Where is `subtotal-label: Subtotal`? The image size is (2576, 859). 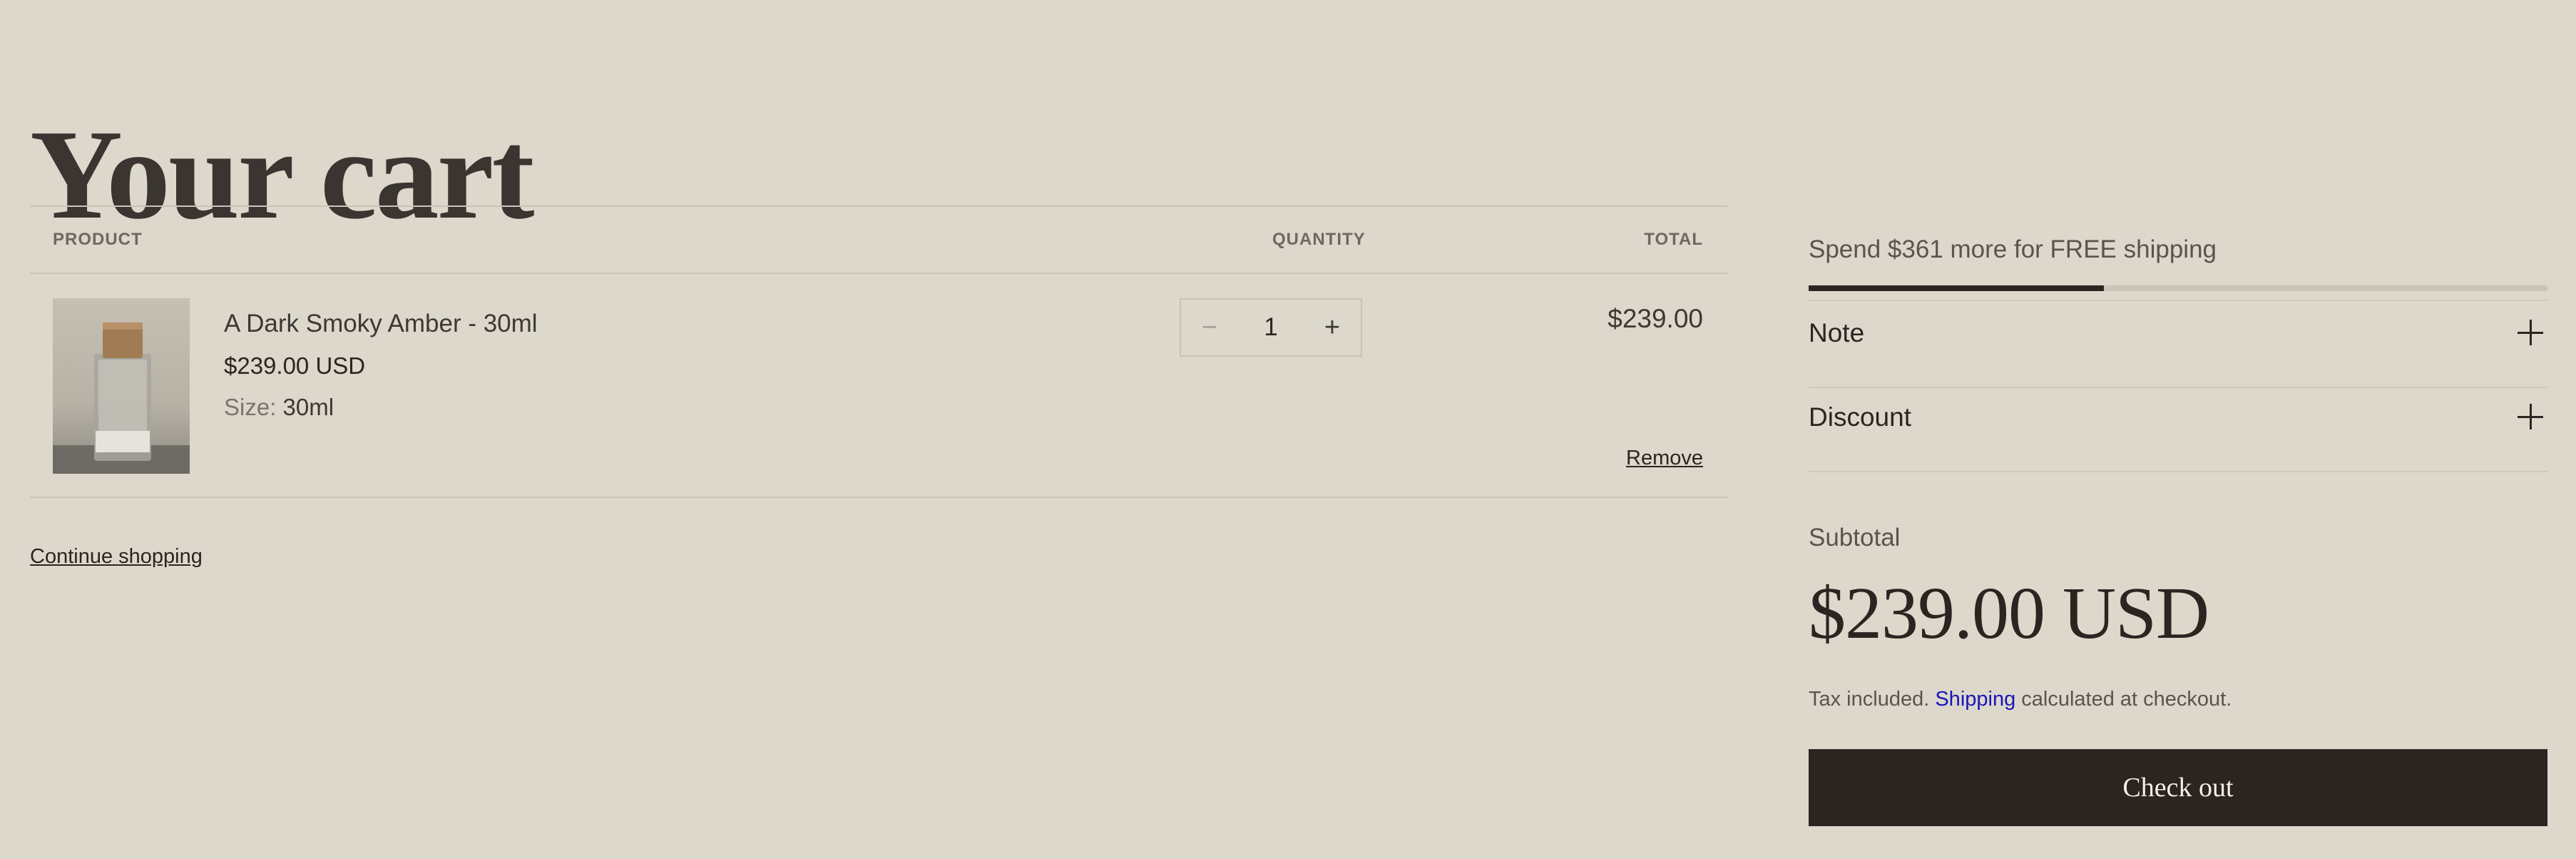
subtotal-label: Subtotal is located at coordinates (1855, 538).